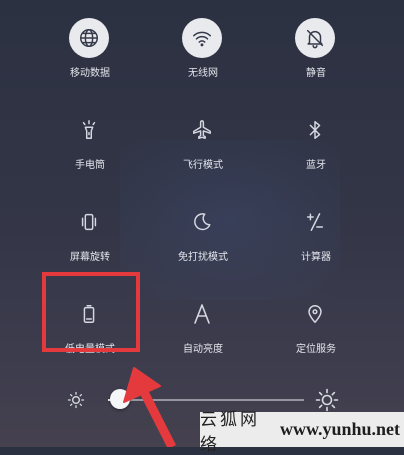  I want to click on tile-bluetooth-button, so click(315, 130).